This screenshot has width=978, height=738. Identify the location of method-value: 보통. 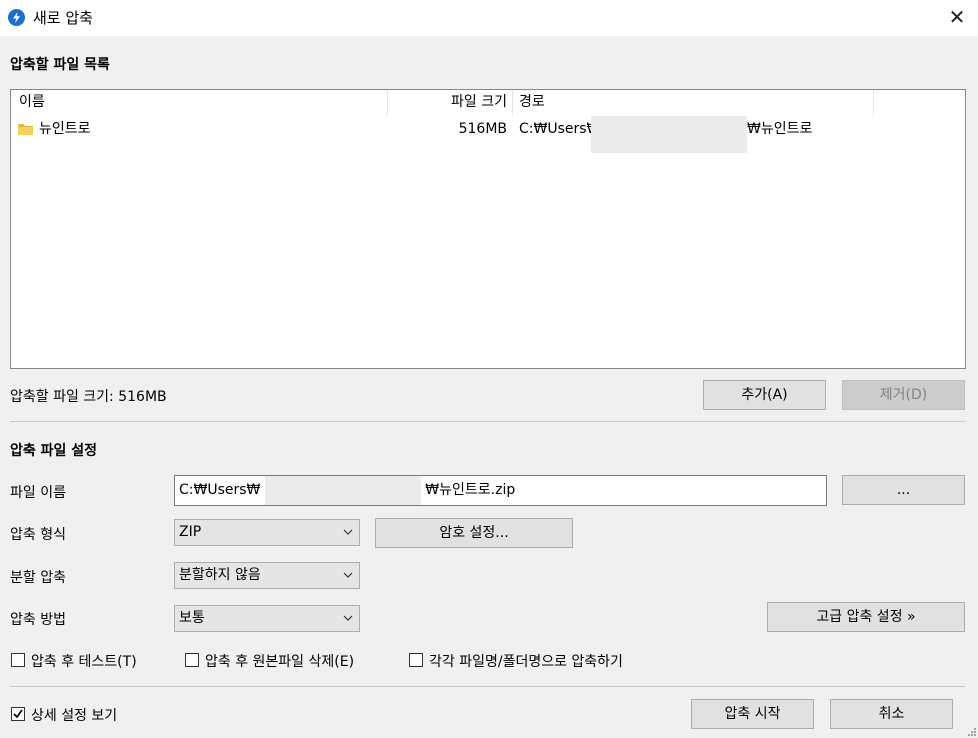
(192, 618).